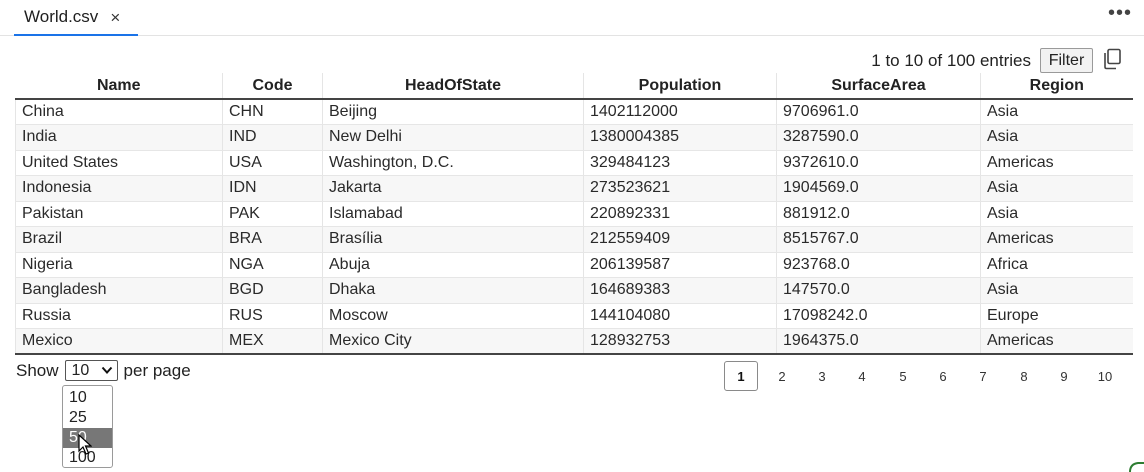 The image size is (1144, 472). Describe the element at coordinates (87, 418) in the screenshot. I see `page-size-option: 25` at that location.